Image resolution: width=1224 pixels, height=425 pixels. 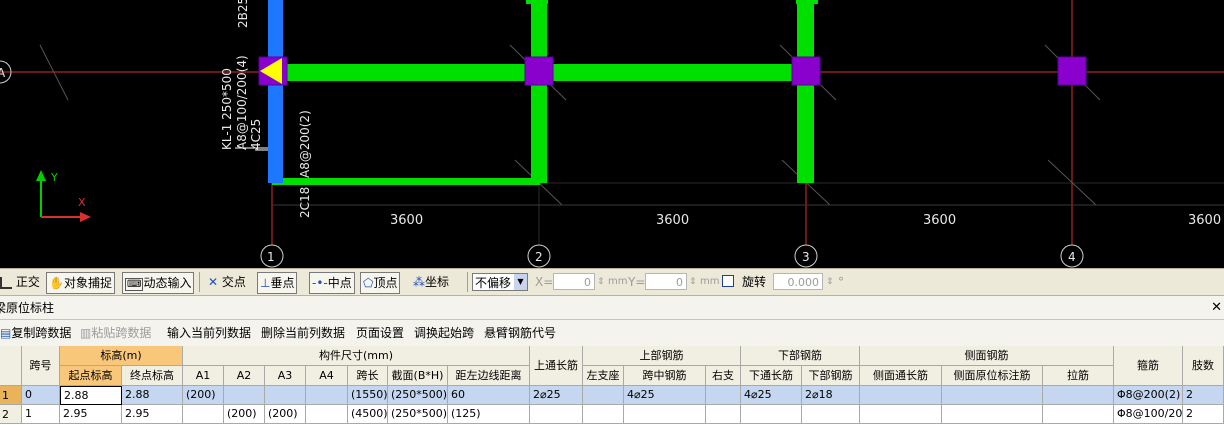 What do you see at coordinates (1216, 308) in the screenshot?
I see `close-icon: ✕` at bounding box center [1216, 308].